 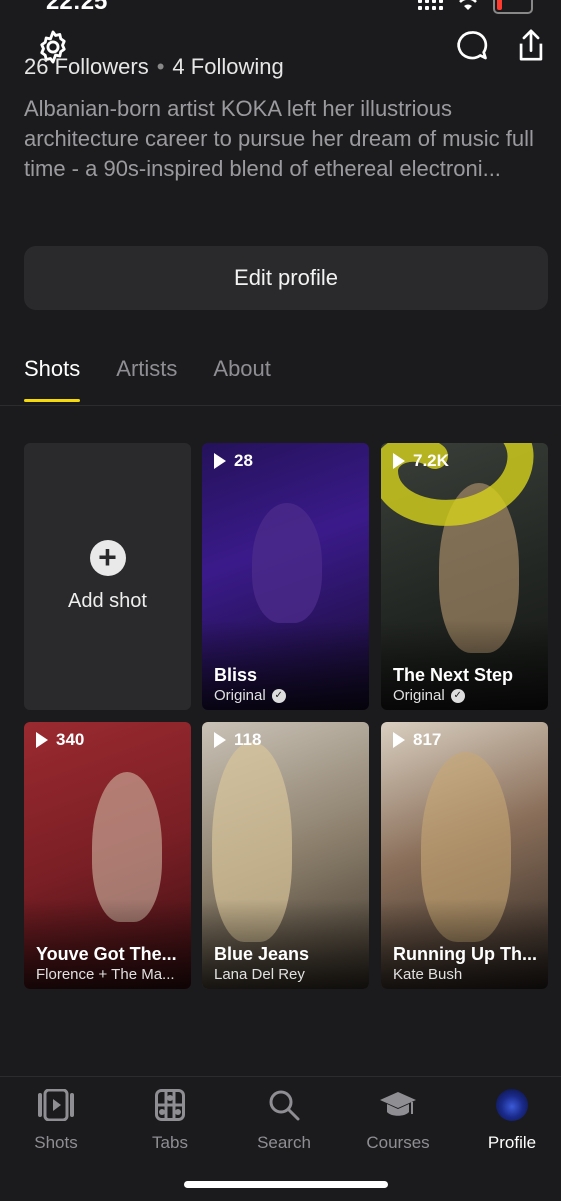 What do you see at coordinates (513, 7) in the screenshot?
I see `battery-icon` at bounding box center [513, 7].